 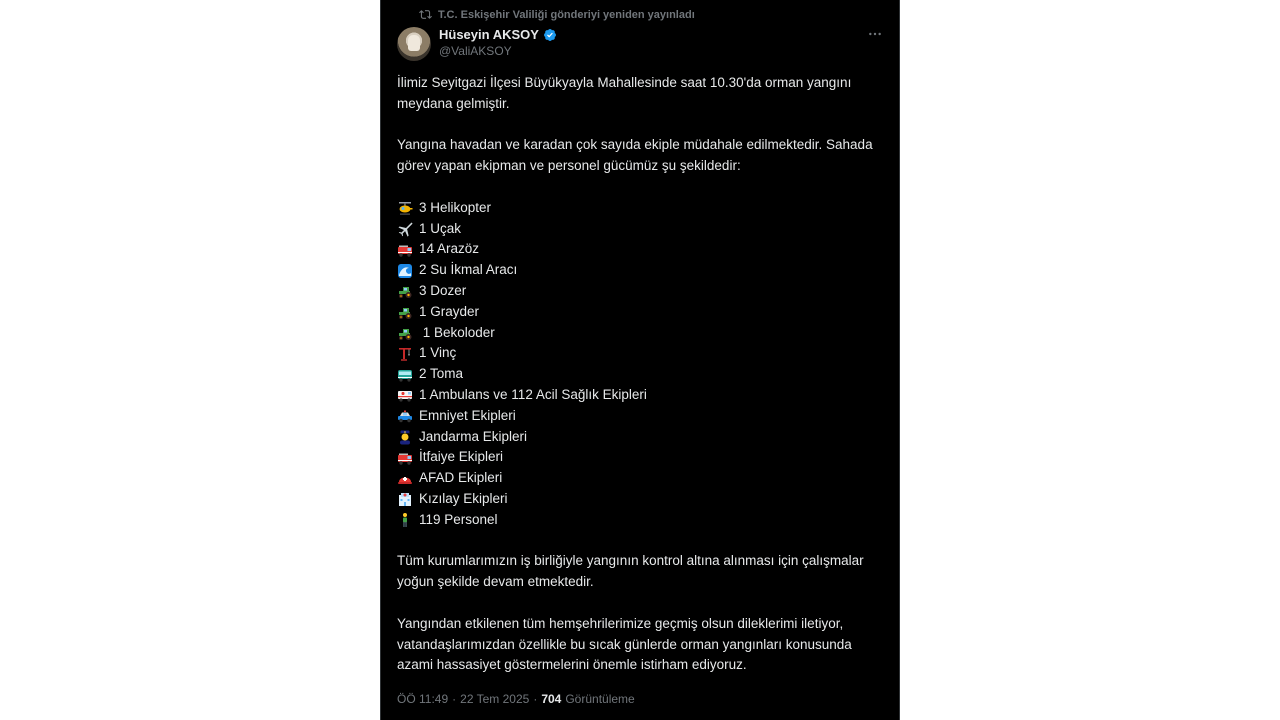 What do you see at coordinates (473, 436) in the screenshot?
I see `equipment-label: Jandarma Ekipleri` at bounding box center [473, 436].